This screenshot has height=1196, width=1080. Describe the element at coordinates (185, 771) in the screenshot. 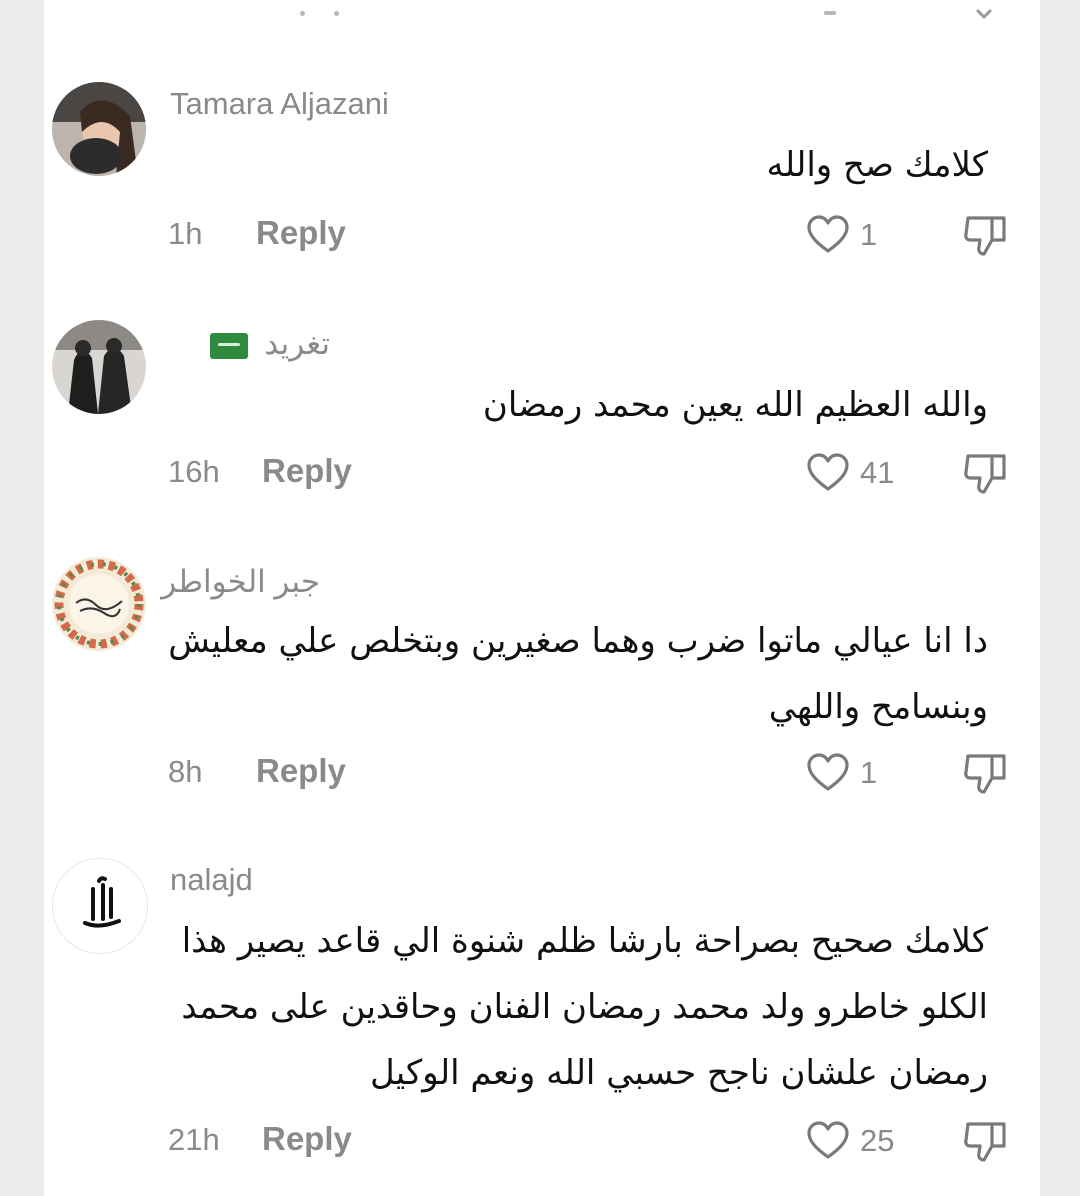

I see `comment-time: 8h` at that location.